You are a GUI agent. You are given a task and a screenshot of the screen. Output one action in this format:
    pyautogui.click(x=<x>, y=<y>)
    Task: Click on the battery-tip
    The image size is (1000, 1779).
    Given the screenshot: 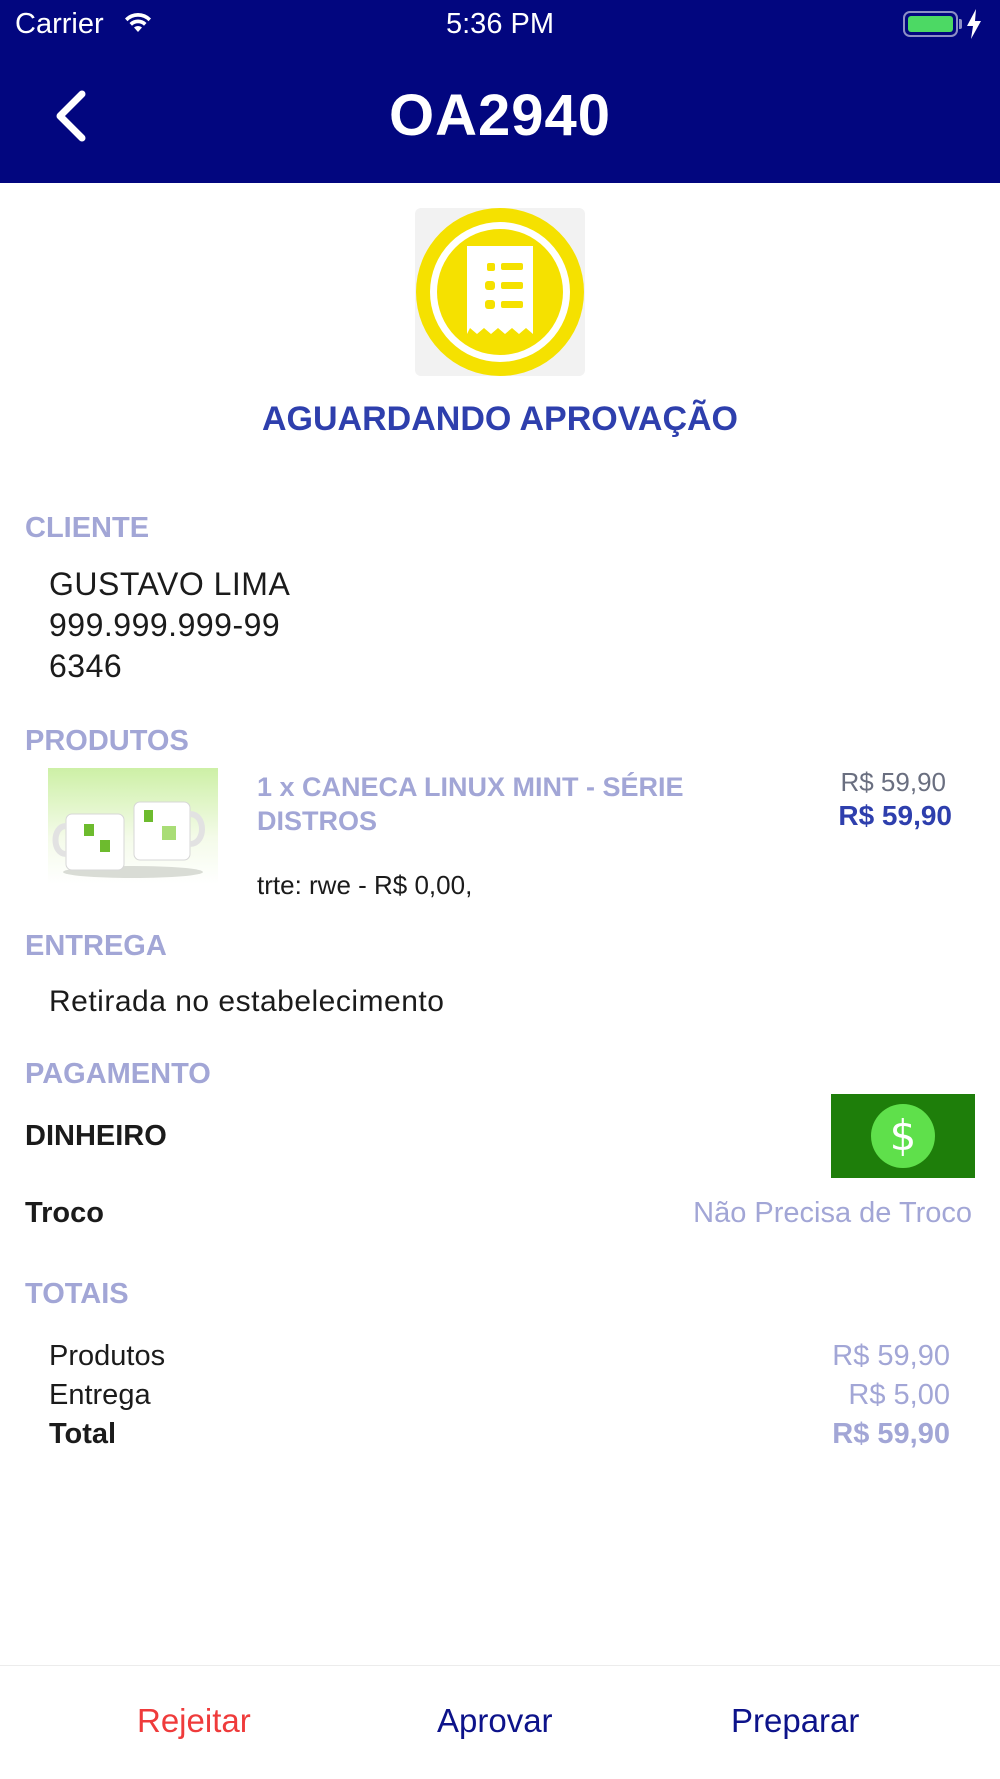 What is the action you would take?
    pyautogui.click(x=960, y=24)
    